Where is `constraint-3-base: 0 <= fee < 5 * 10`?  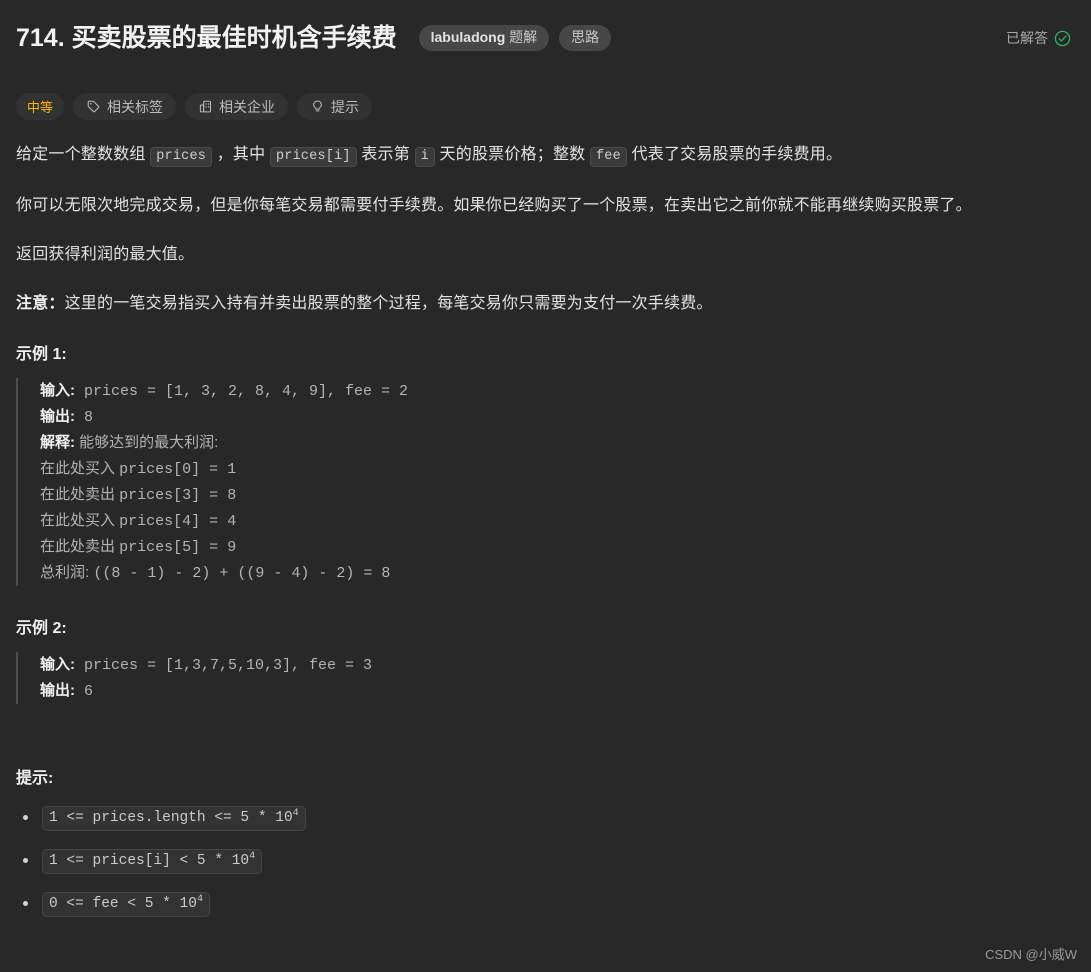 constraint-3-base: 0 <= fee < 5 * 10 is located at coordinates (123, 904).